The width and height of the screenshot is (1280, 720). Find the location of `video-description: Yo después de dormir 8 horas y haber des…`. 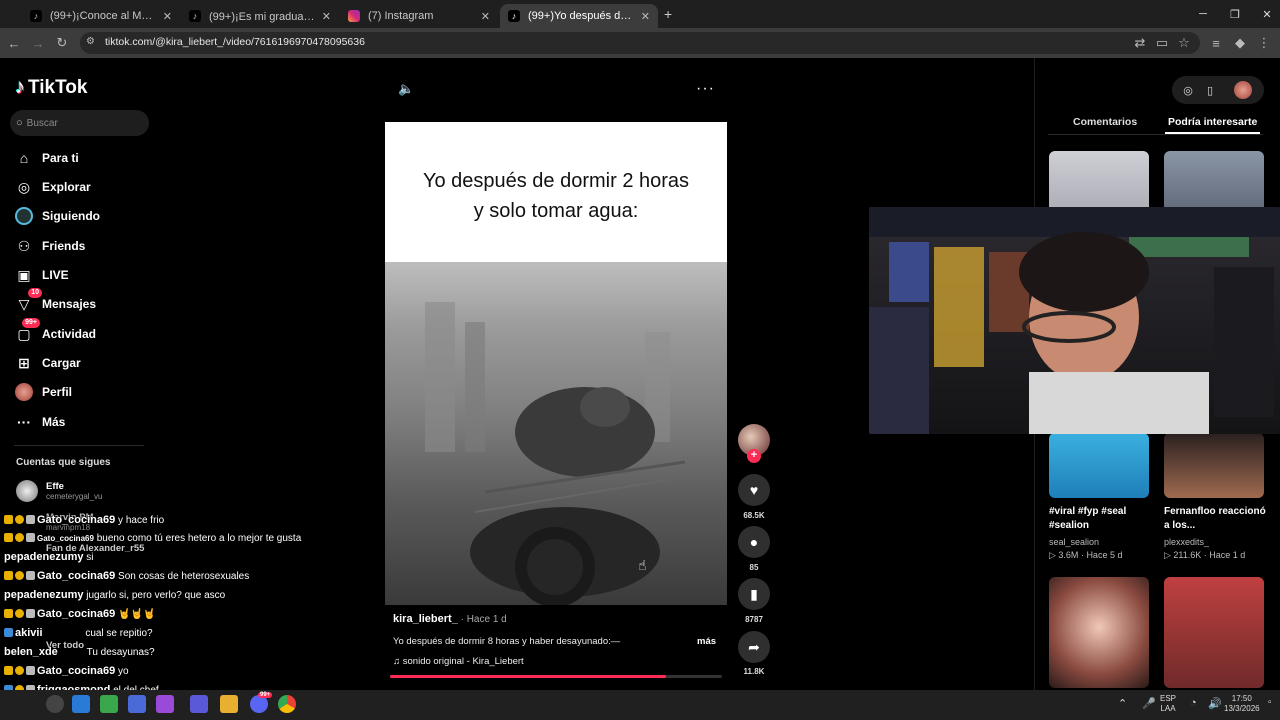

video-description: Yo después de dormir 8 horas y haber des… is located at coordinates (507, 641).